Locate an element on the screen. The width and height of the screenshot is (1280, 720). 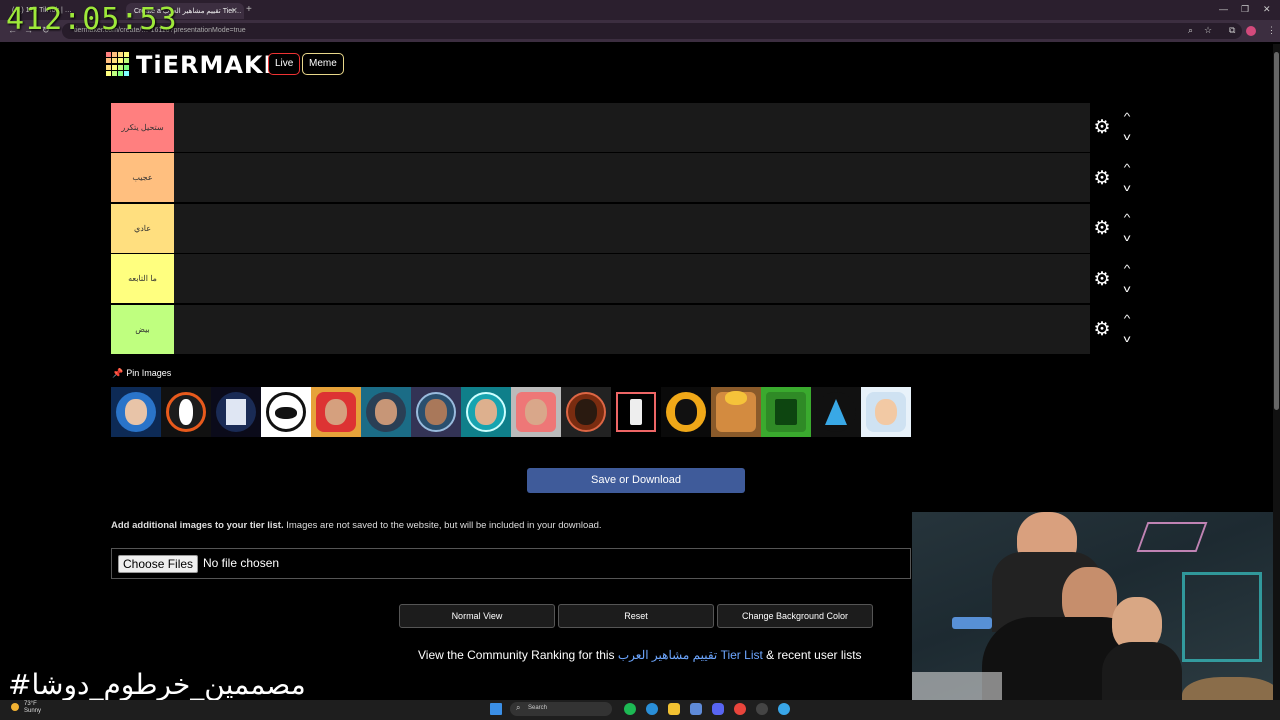
tier-row: بيض is located at coordinates (600, 330).